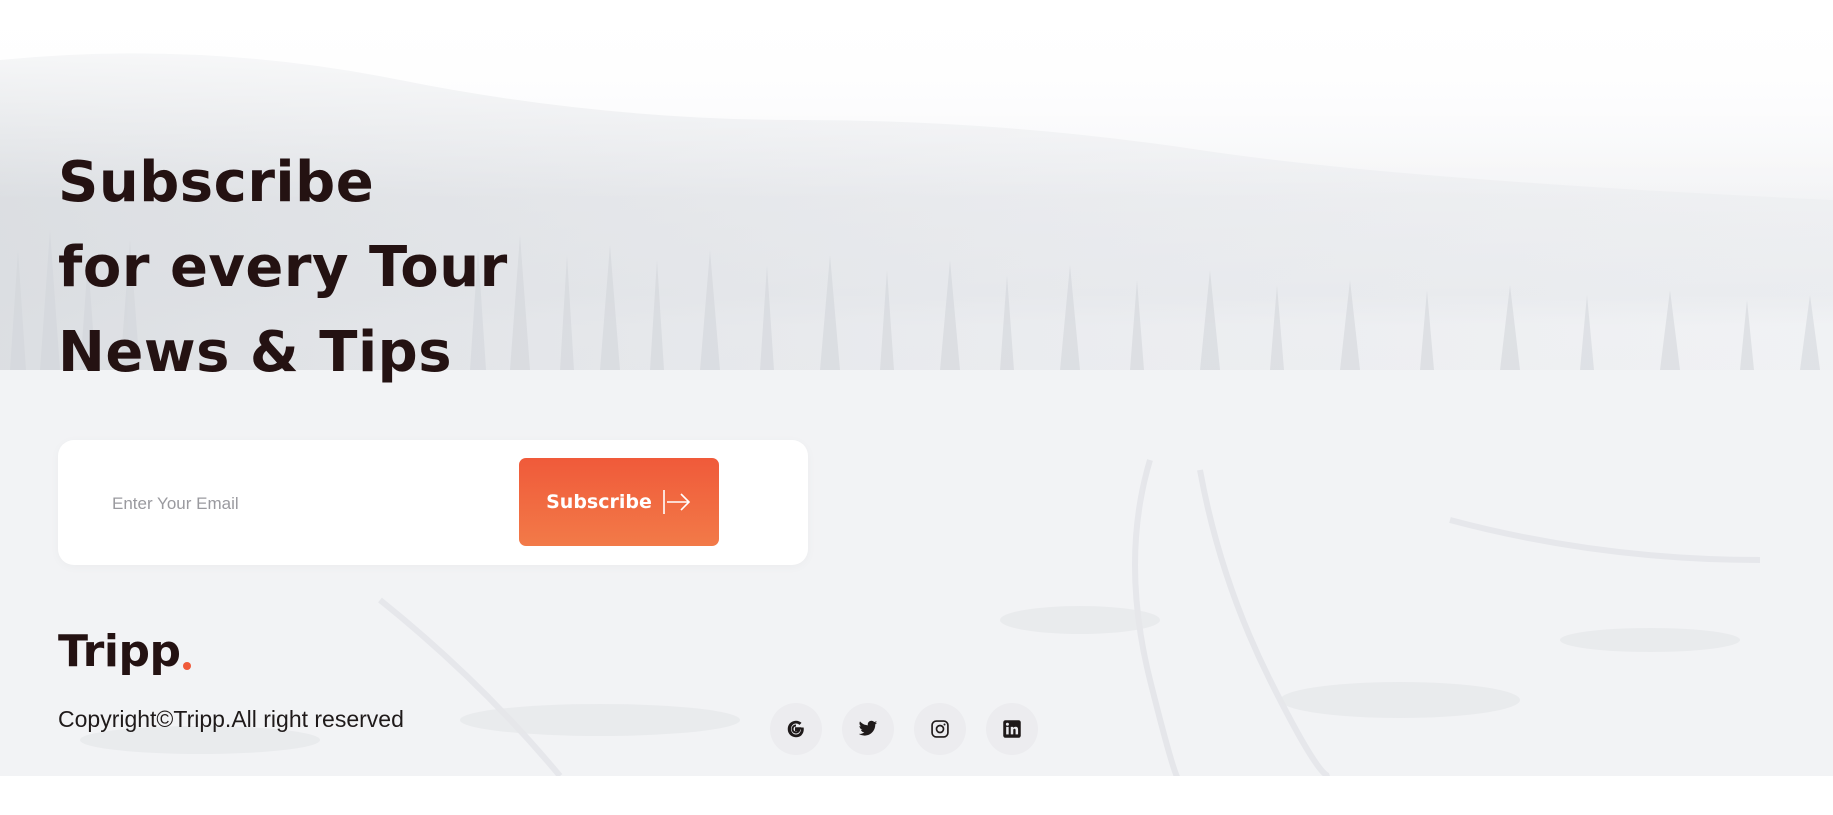 The width and height of the screenshot is (1833, 815). I want to click on google-link, so click(796, 729).